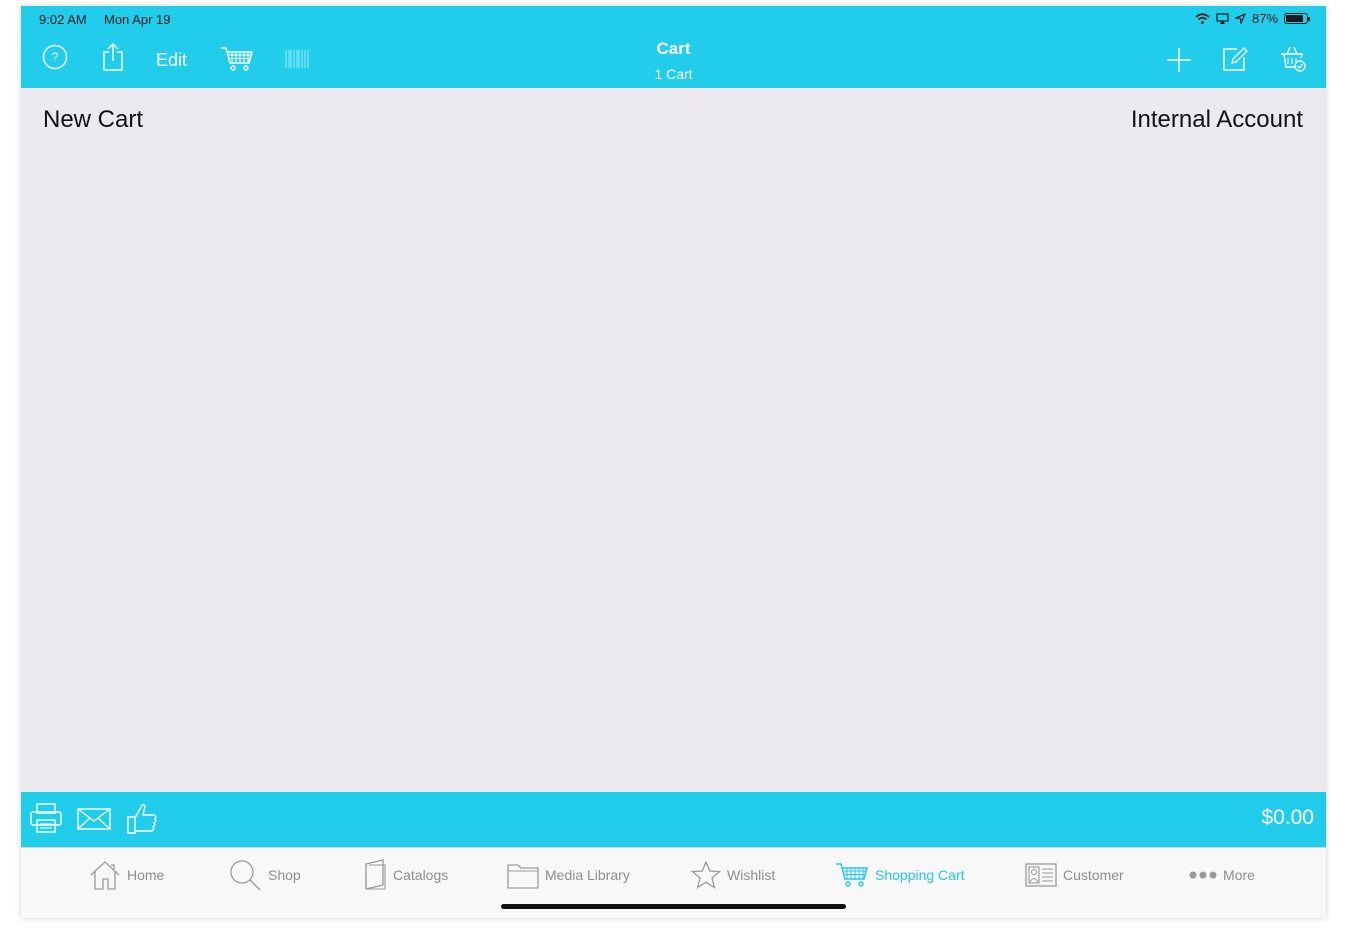 This screenshot has width=1357, height=938. Describe the element at coordinates (126, 875) in the screenshot. I see `tab-home: Home` at that location.